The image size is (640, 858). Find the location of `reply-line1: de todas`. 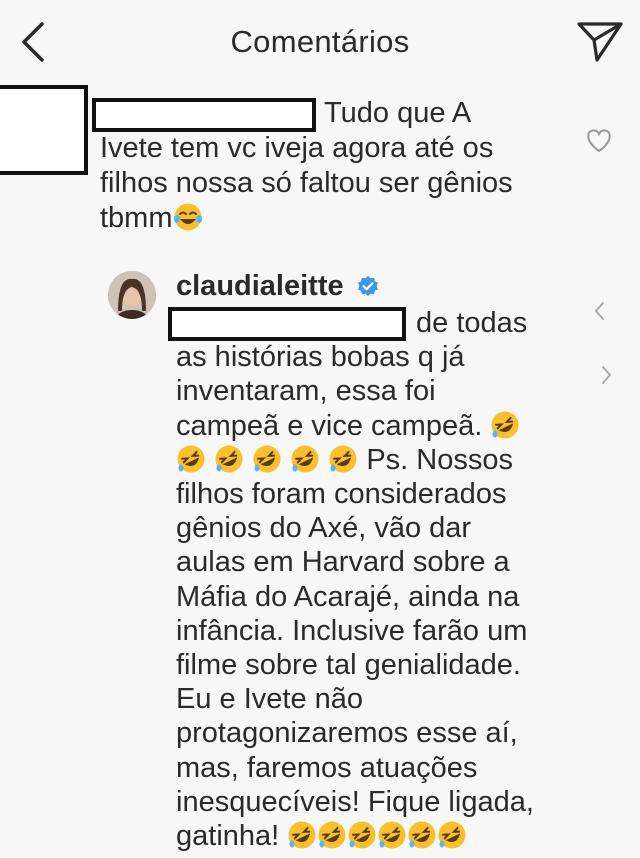

reply-line1: de todas is located at coordinates (472, 323).